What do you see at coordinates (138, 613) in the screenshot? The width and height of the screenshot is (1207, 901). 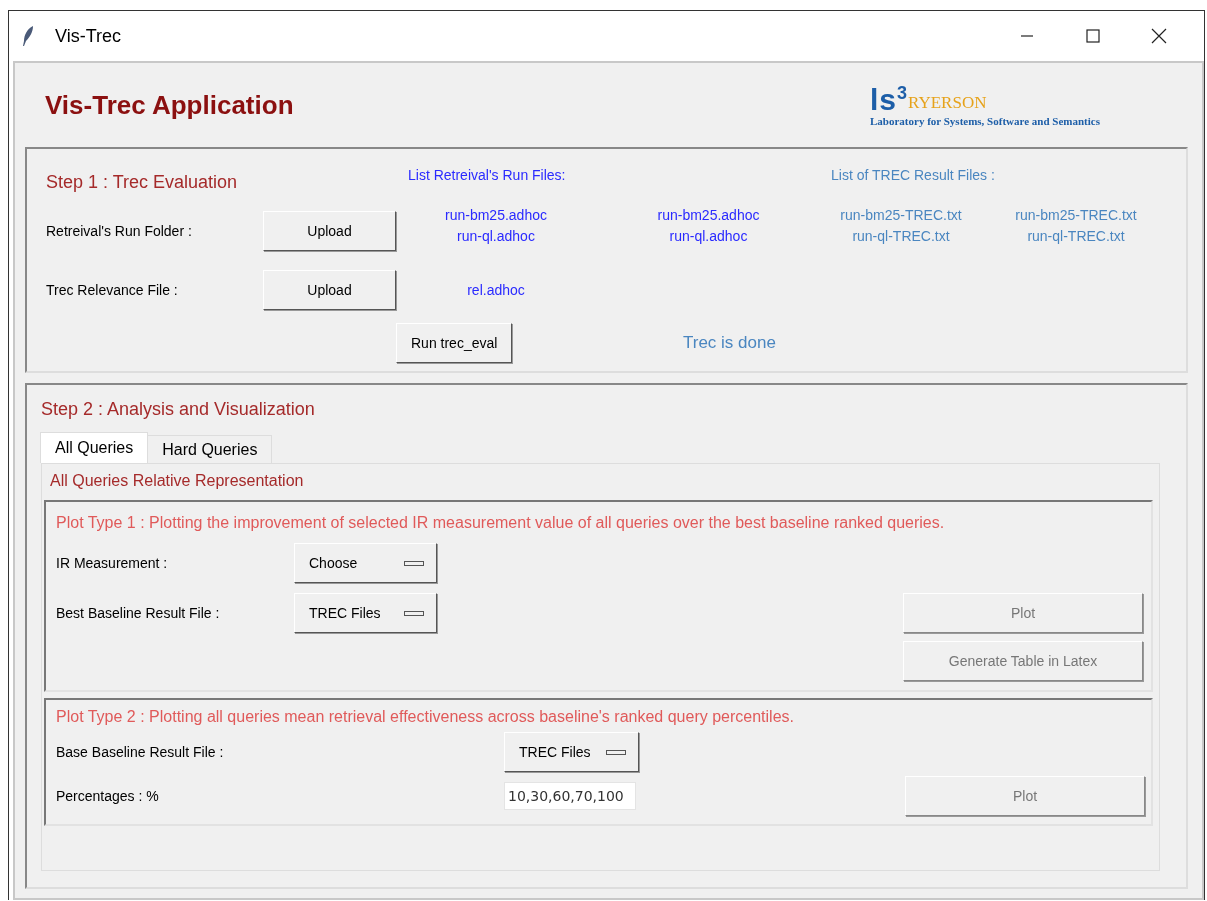 I see `field-label: Best Baseline Result File :` at bounding box center [138, 613].